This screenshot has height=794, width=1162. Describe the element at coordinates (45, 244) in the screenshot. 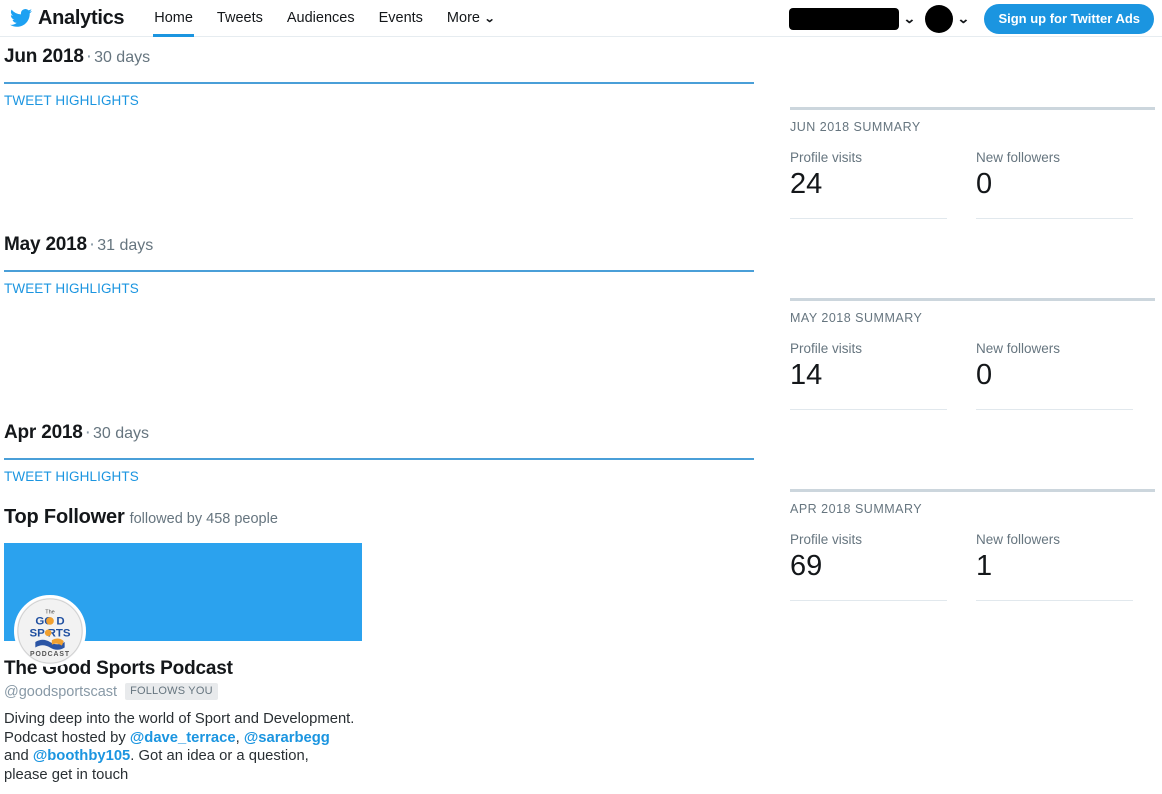

I see `month-name: May 2018` at that location.